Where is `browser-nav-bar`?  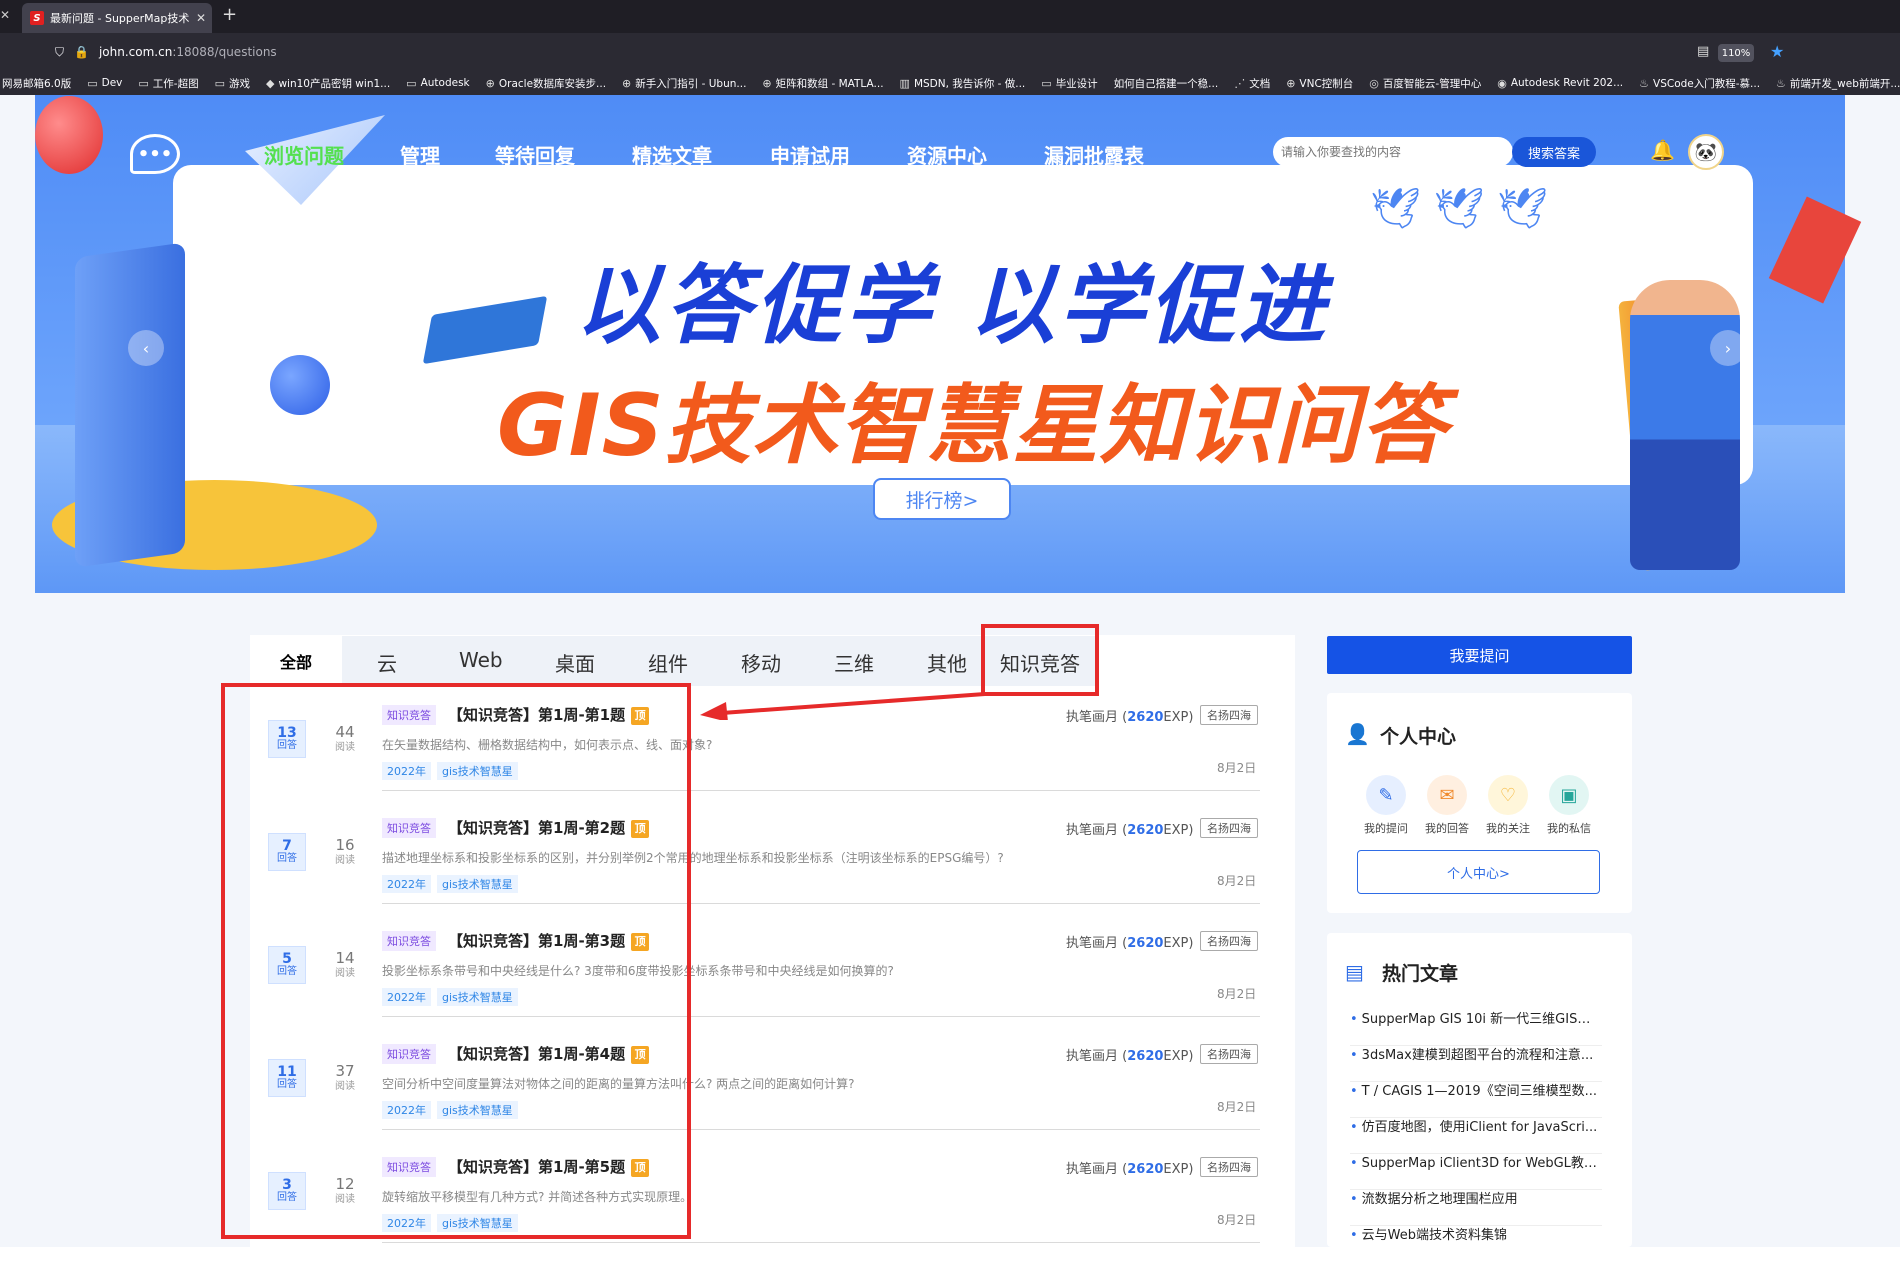
browser-nav-bar is located at coordinates (950, 52).